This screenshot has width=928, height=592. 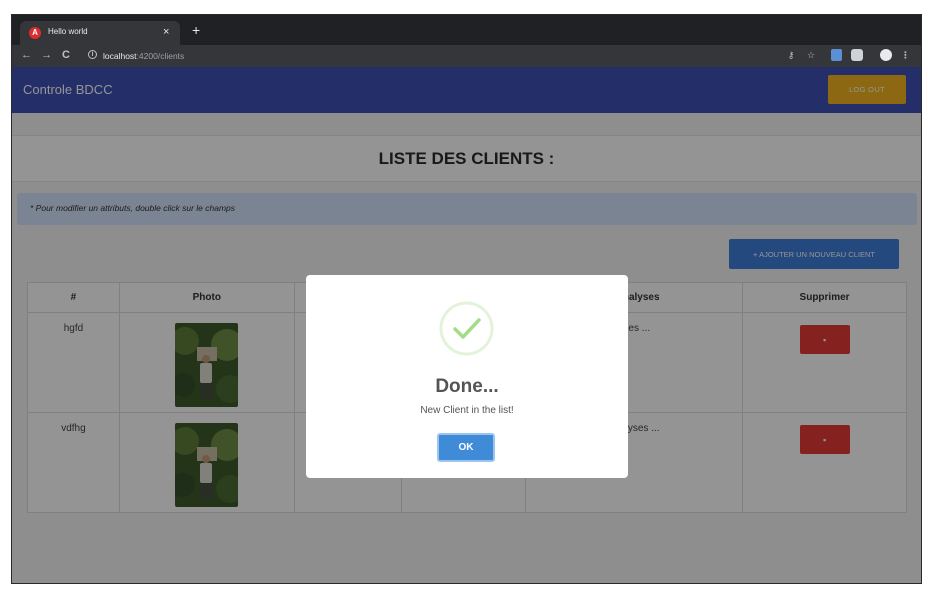 I want to click on success-check-icon, so click(x=466, y=328).